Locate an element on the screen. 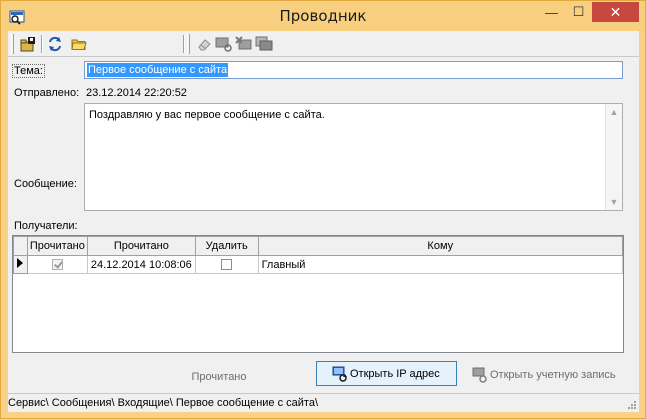 This screenshot has width=646, height=419. minimize-icon: — is located at coordinates (551, 12).